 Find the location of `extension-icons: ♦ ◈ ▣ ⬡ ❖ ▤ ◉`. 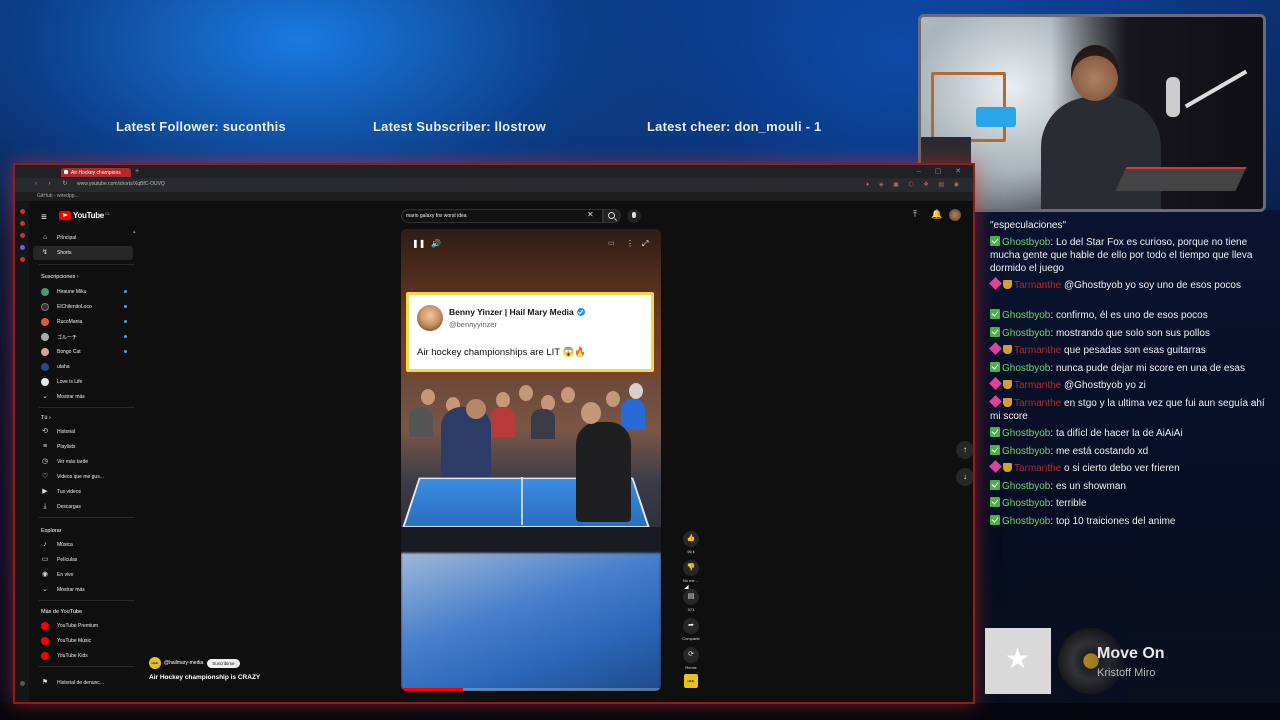

extension-icons: ♦ ◈ ▣ ⬡ ❖ ▤ ◉ is located at coordinates (914, 184).